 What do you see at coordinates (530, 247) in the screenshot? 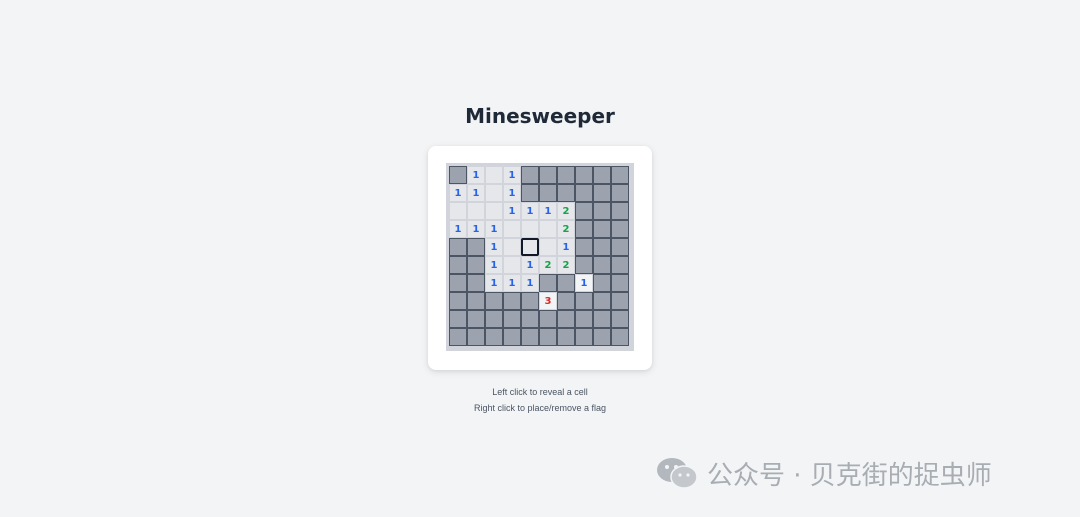
I see `selected-cell` at bounding box center [530, 247].